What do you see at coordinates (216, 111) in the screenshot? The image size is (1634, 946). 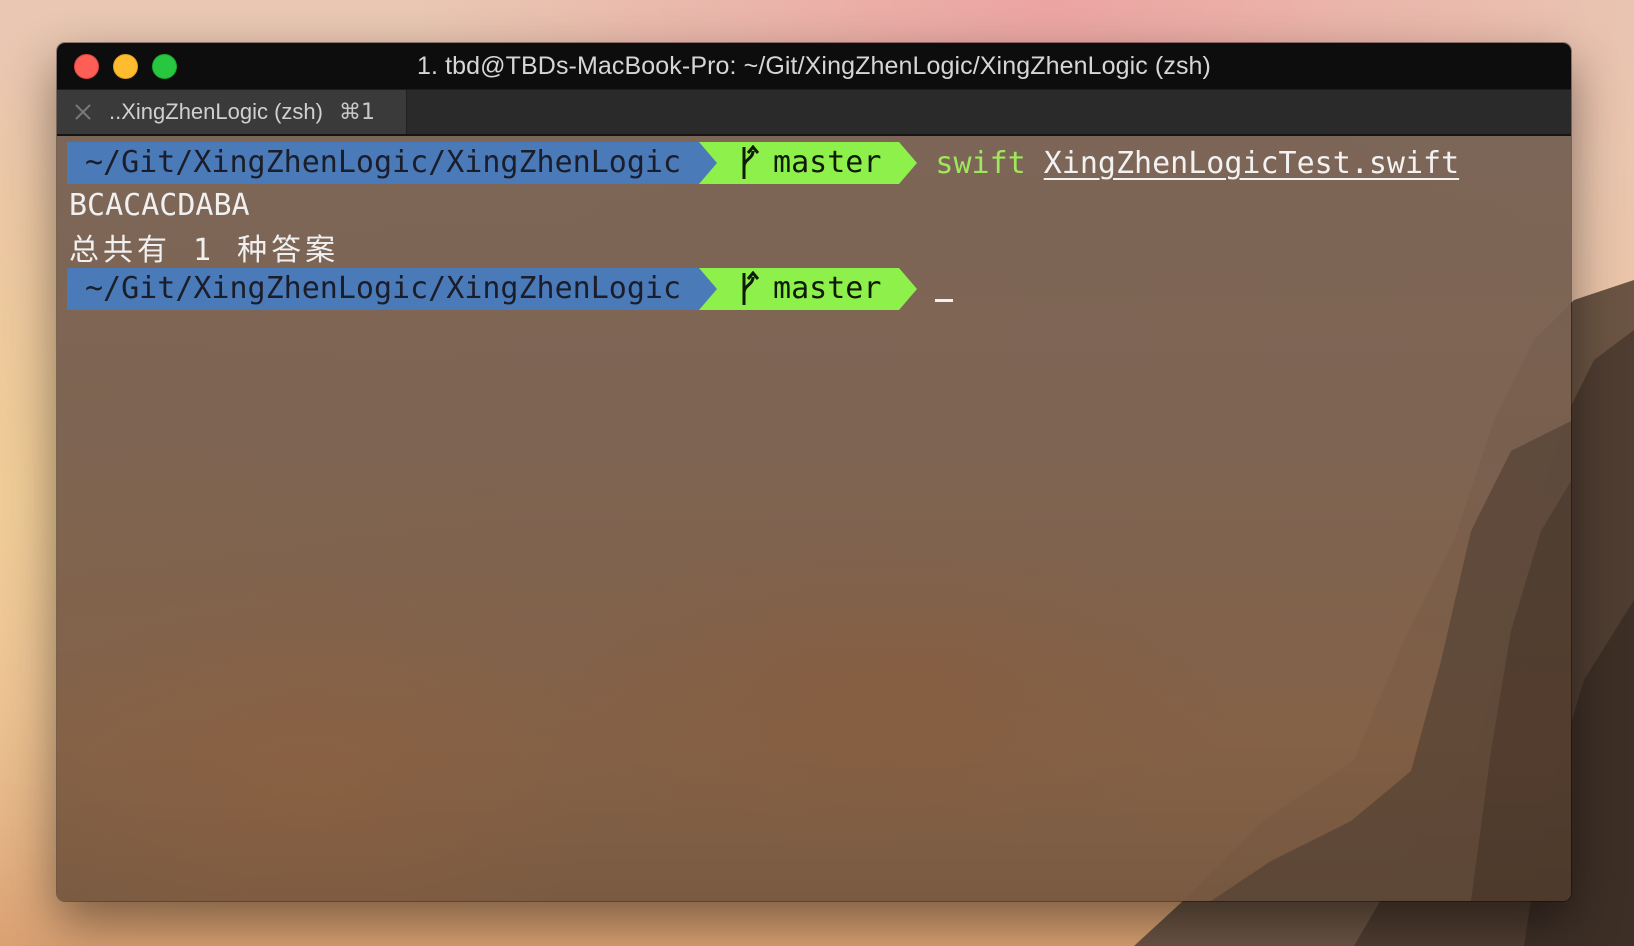 I see `tab-label: ..XingZhenLogic (zsh)` at bounding box center [216, 111].